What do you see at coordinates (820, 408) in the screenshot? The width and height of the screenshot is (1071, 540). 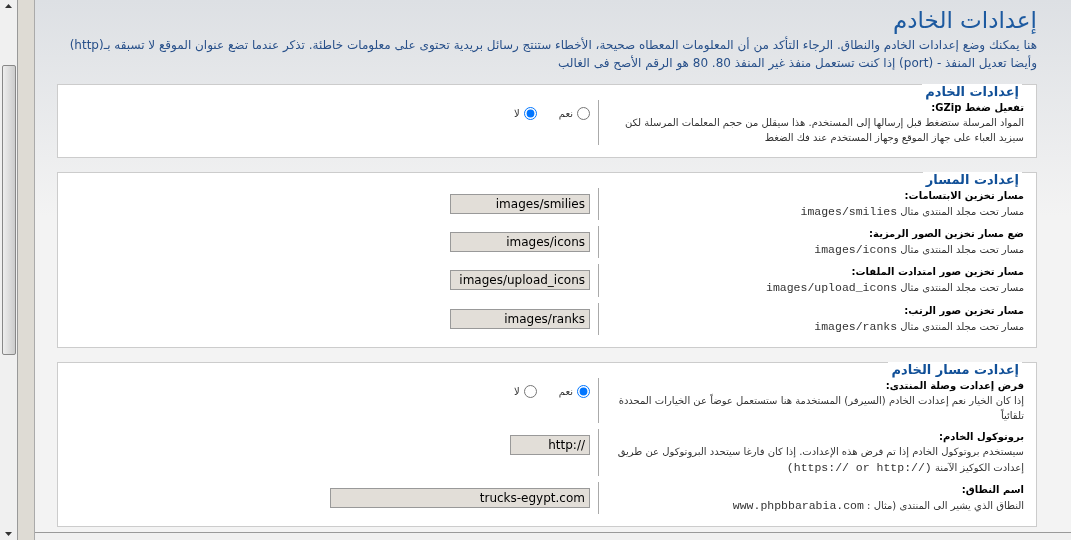 I see `setting-description: إذا كان الخيار نعم إعدادت الخادم (السيرفر) المستخدمة هنا ستستعمل عوضاً عن الخيارات المحددة تلقائياً` at bounding box center [820, 408].